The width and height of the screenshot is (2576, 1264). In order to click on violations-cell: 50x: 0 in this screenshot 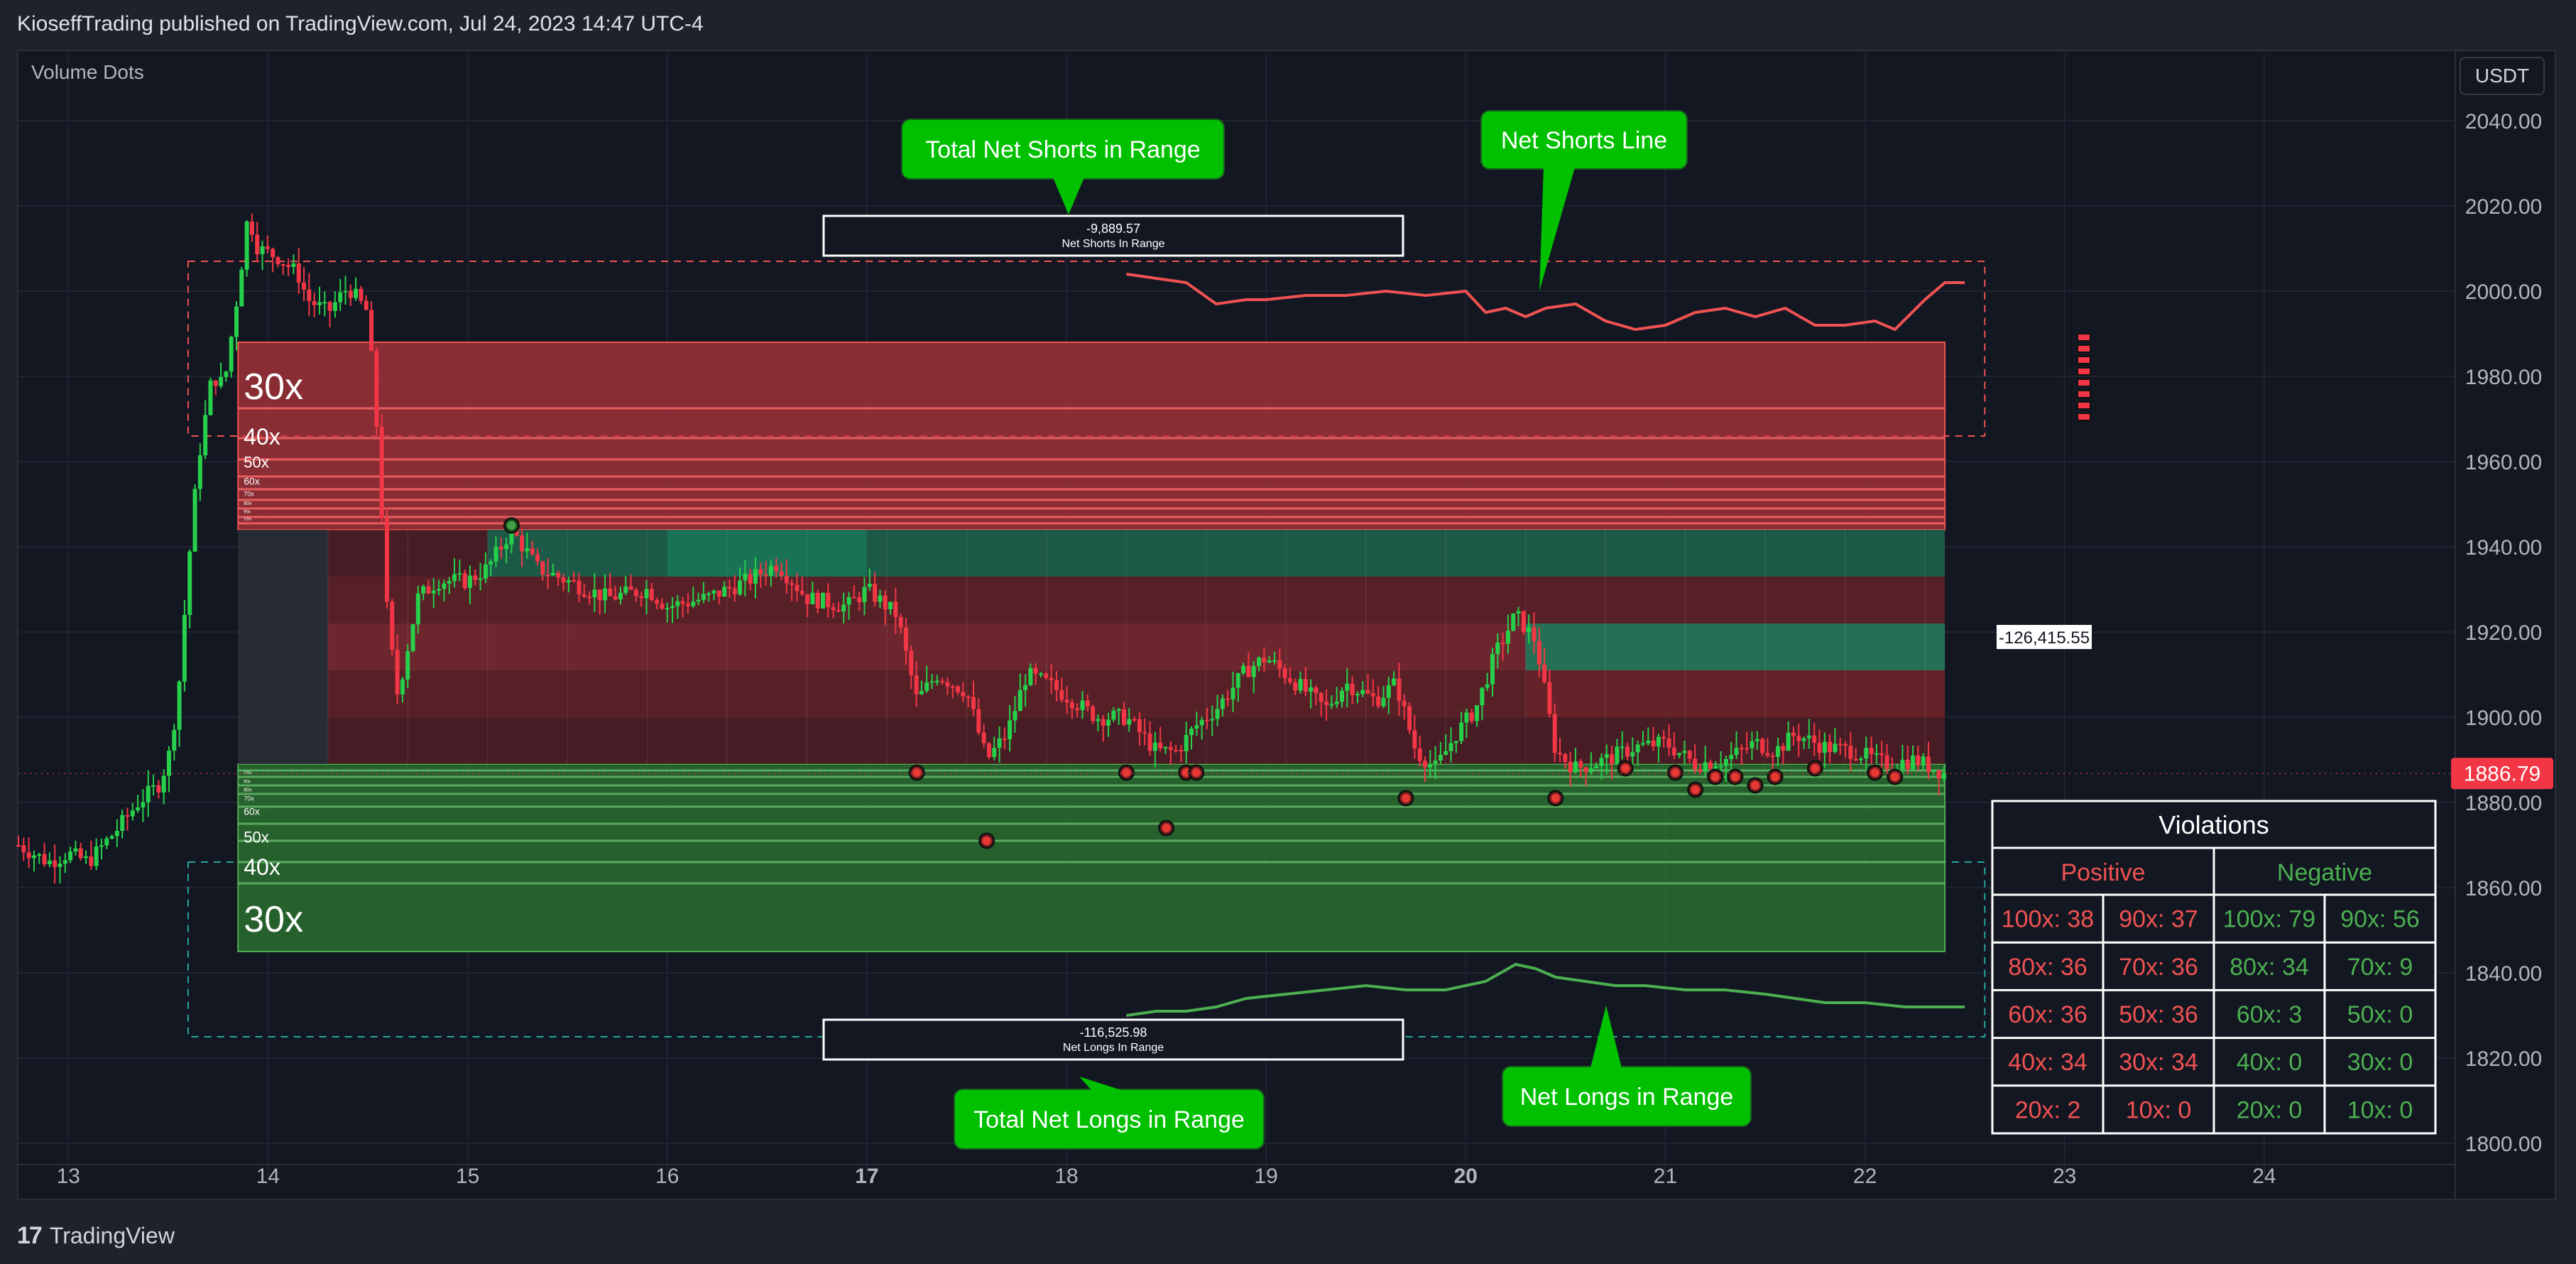, I will do `click(2380, 1014)`.